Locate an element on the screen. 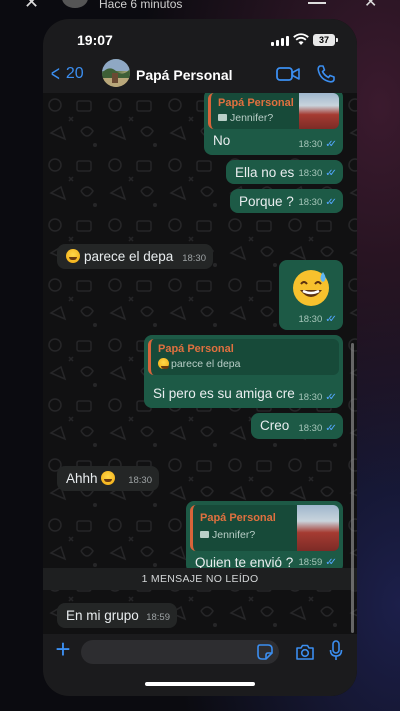 The image size is (400, 711). message-text-row: parece el depa is located at coordinates (119, 256).